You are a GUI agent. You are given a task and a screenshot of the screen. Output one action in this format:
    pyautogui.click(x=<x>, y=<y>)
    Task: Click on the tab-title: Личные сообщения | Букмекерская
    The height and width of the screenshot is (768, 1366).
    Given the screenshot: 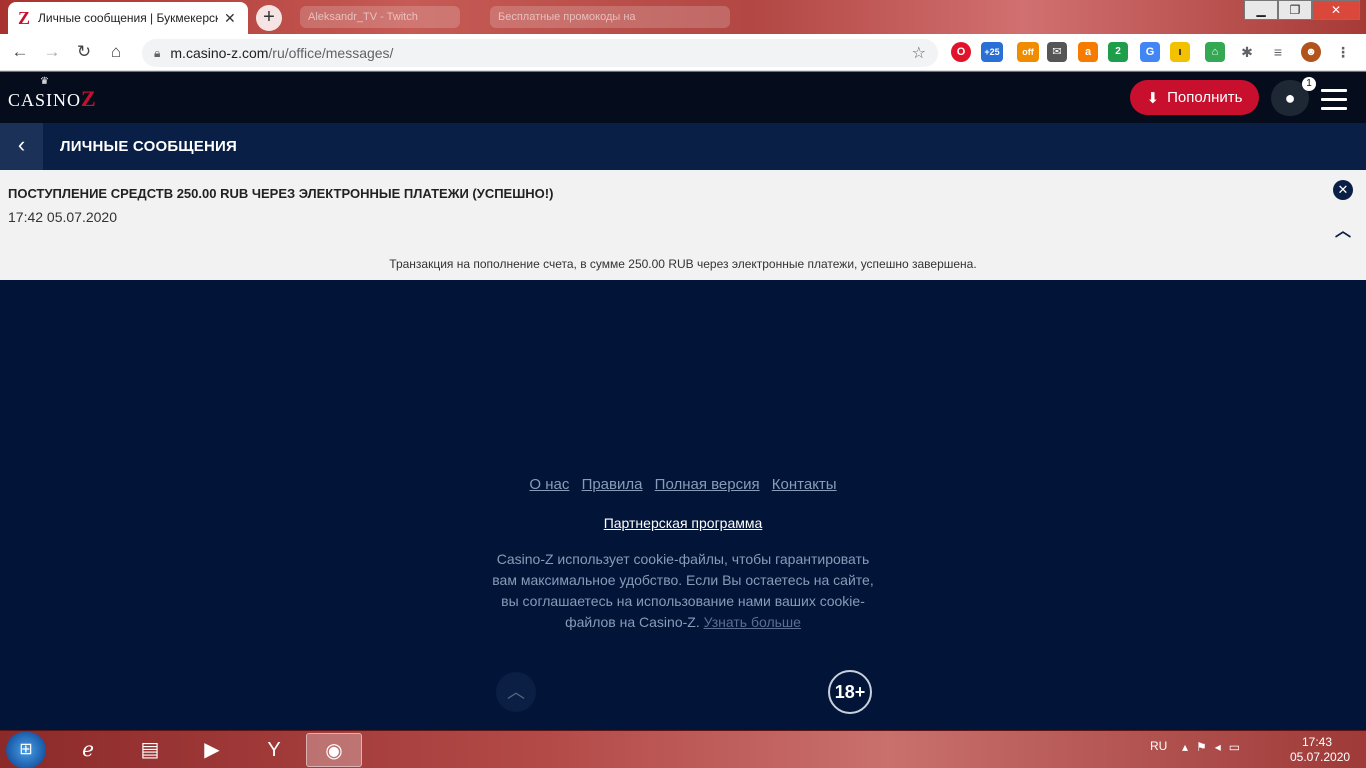 What is the action you would take?
    pyautogui.click(x=128, y=18)
    